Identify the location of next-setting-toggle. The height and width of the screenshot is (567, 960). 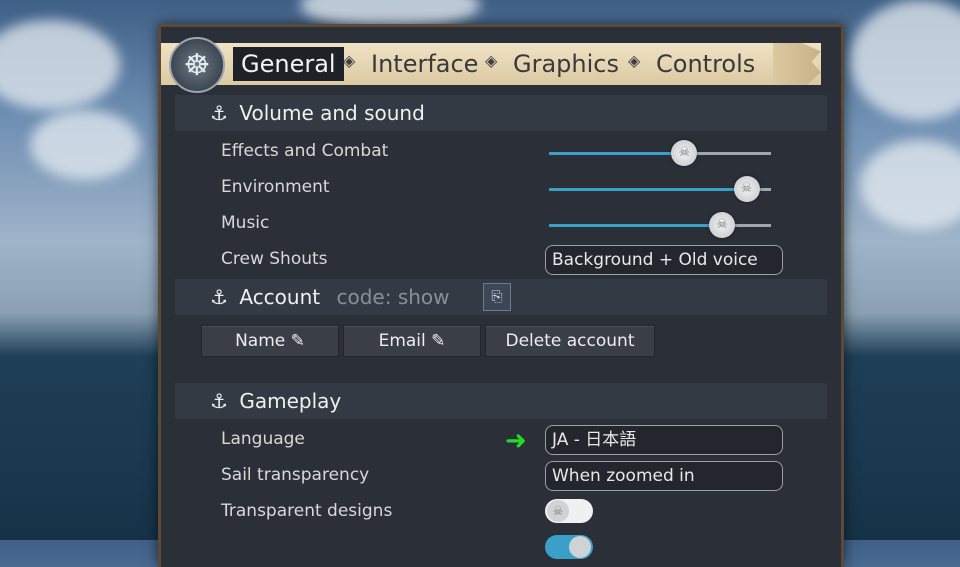
(569, 547).